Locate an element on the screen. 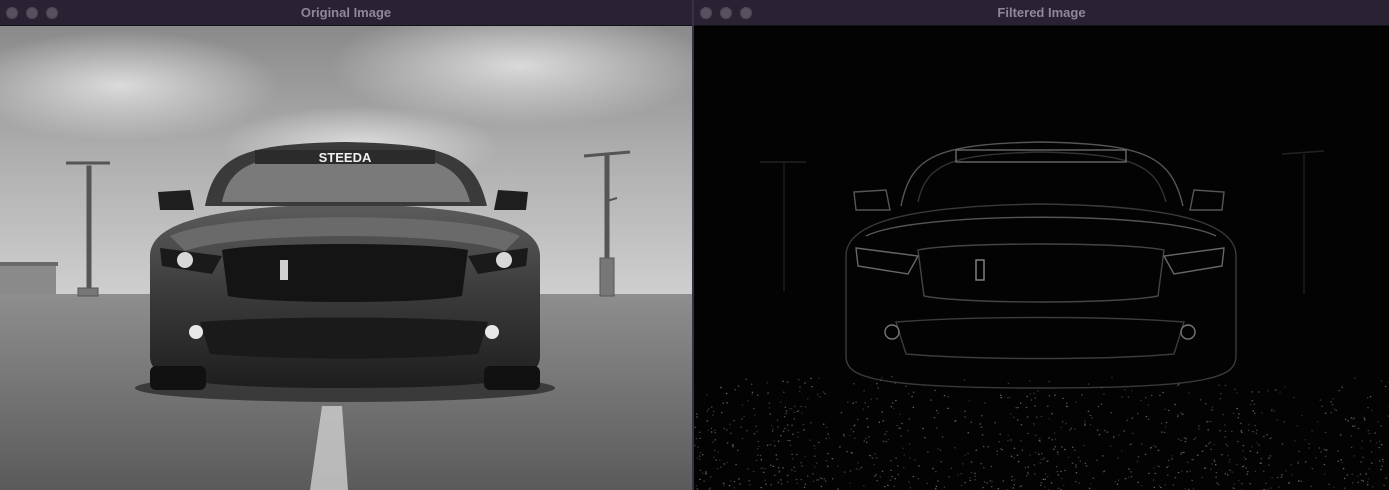 This screenshot has height=490, width=1389. window-title: Filtered Image is located at coordinates (1041, 12).